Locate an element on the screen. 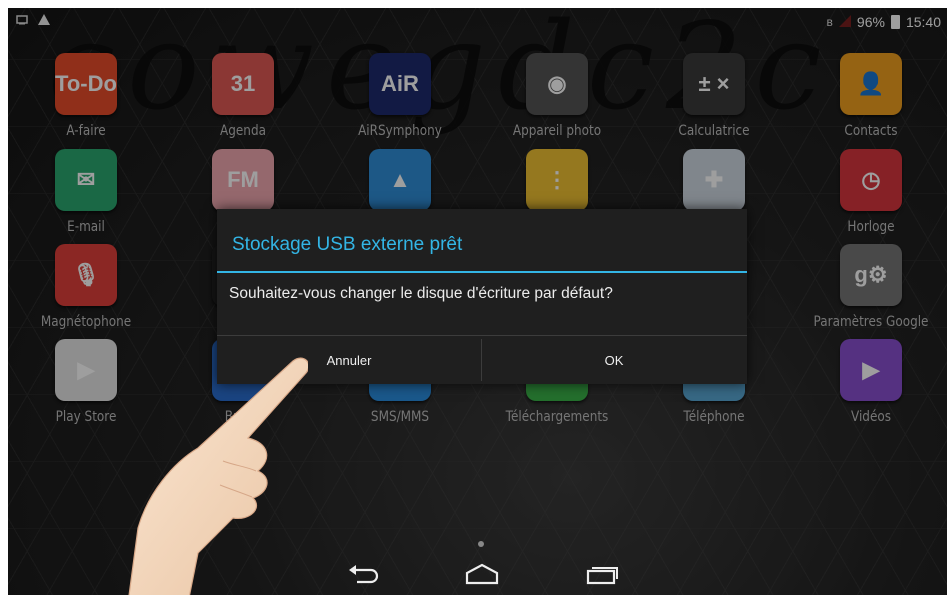 The image size is (949, 595). recents-icon is located at coordinates (602, 574).